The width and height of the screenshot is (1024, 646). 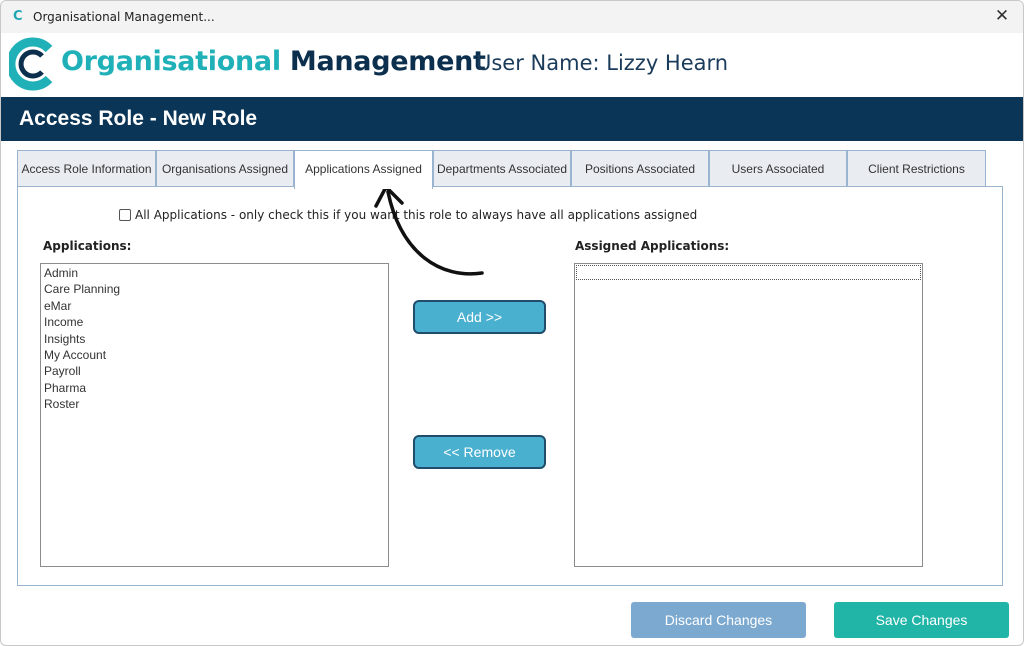 I want to click on applications-label: Applications:, so click(x=87, y=246).